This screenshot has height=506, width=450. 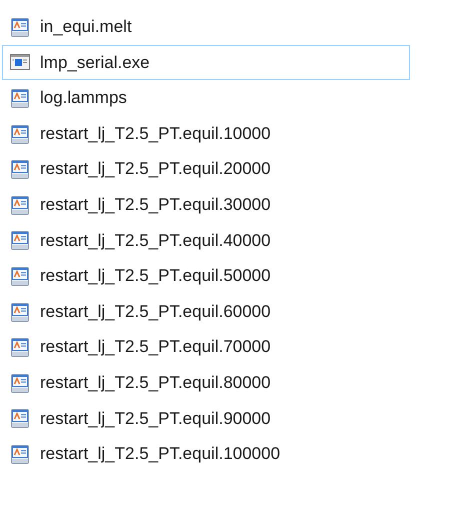 I want to click on file-item: restart_lj_T2.5_PT.equil.40000, so click(x=206, y=240).